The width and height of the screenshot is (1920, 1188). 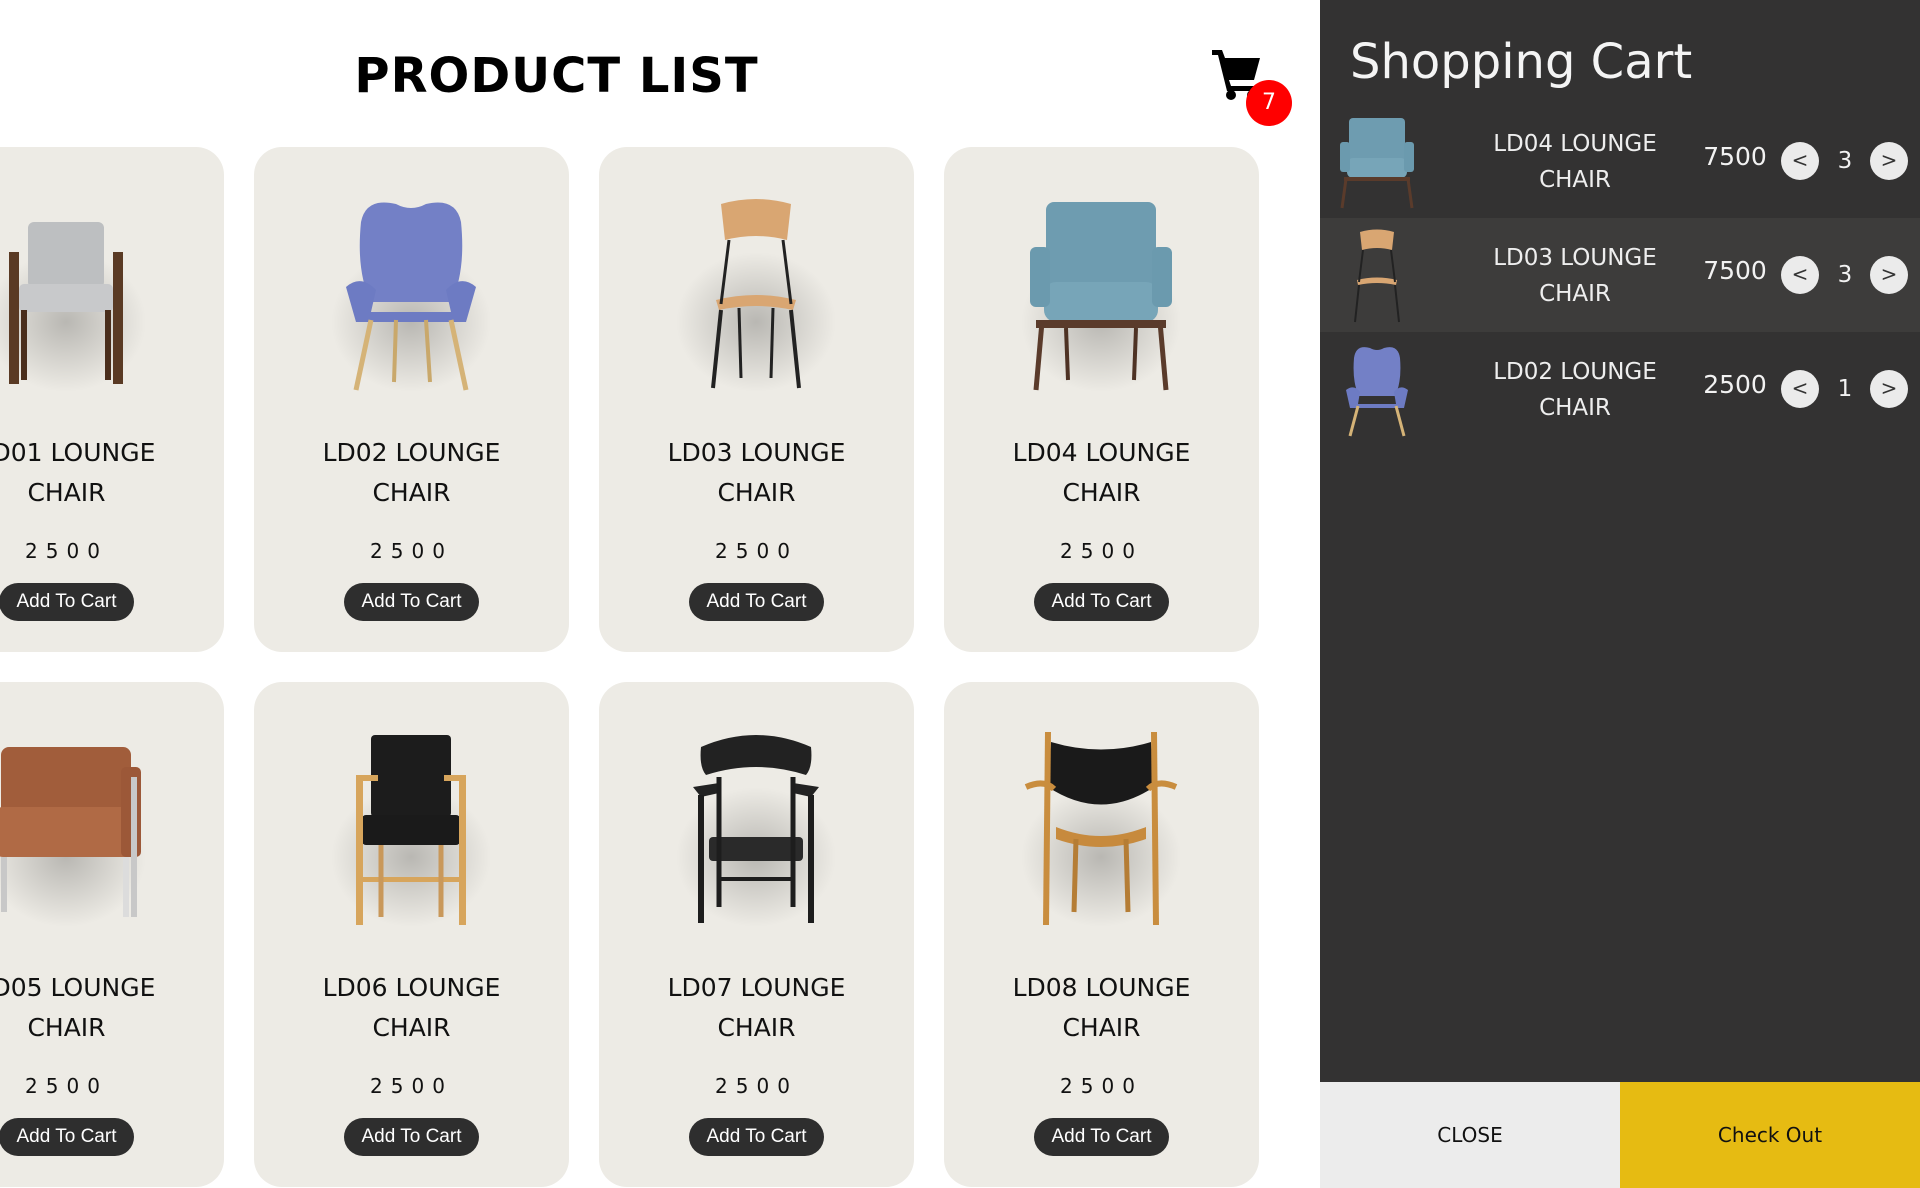 I want to click on product-card: LD05 LOUNGE CHAIR 2500 Add To Cart, so click(x=112, y=934).